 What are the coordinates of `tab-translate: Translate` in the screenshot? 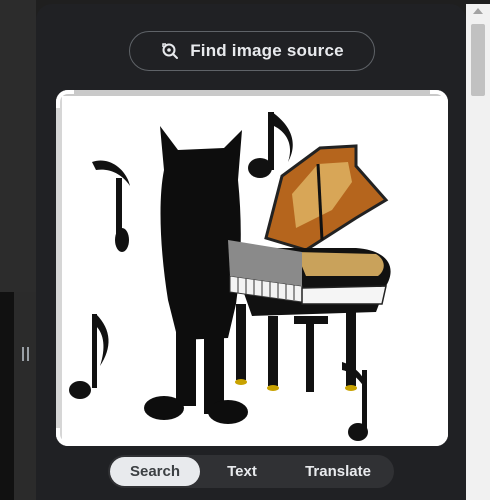 It's located at (338, 471).